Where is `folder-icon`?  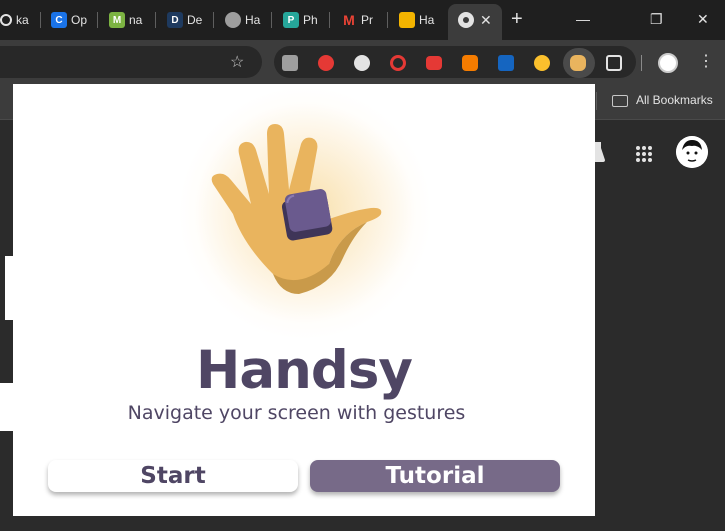 folder-icon is located at coordinates (620, 101).